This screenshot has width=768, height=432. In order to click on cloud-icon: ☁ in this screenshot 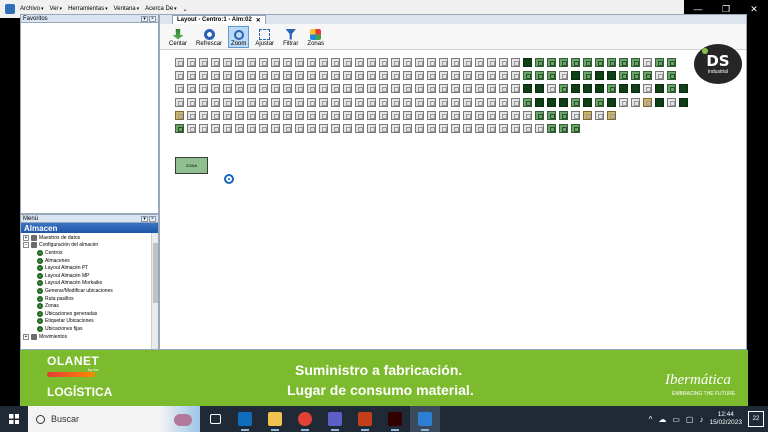, I will do `click(662, 419)`.